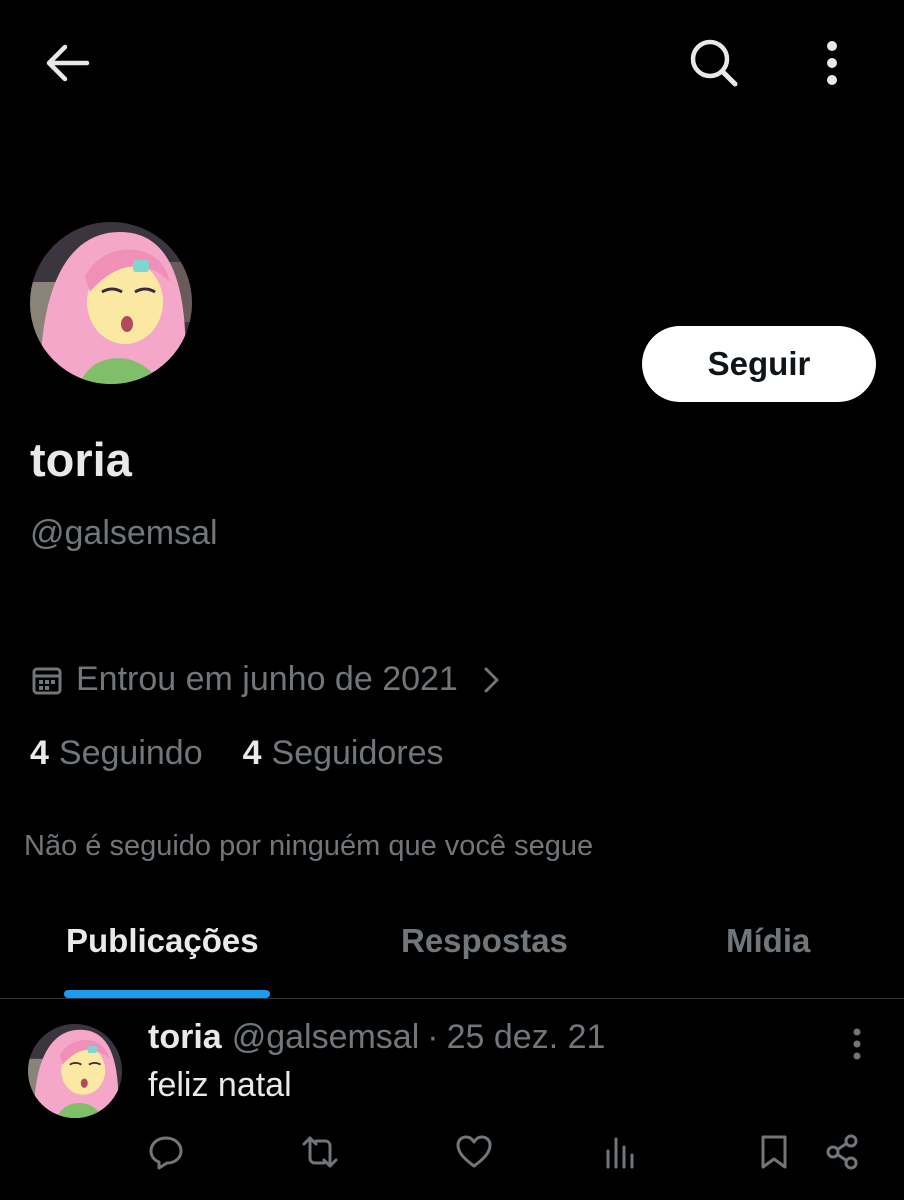 The height and width of the screenshot is (1200, 904). Describe the element at coordinates (252, 753) in the screenshot. I see `followers-count: 4` at that location.